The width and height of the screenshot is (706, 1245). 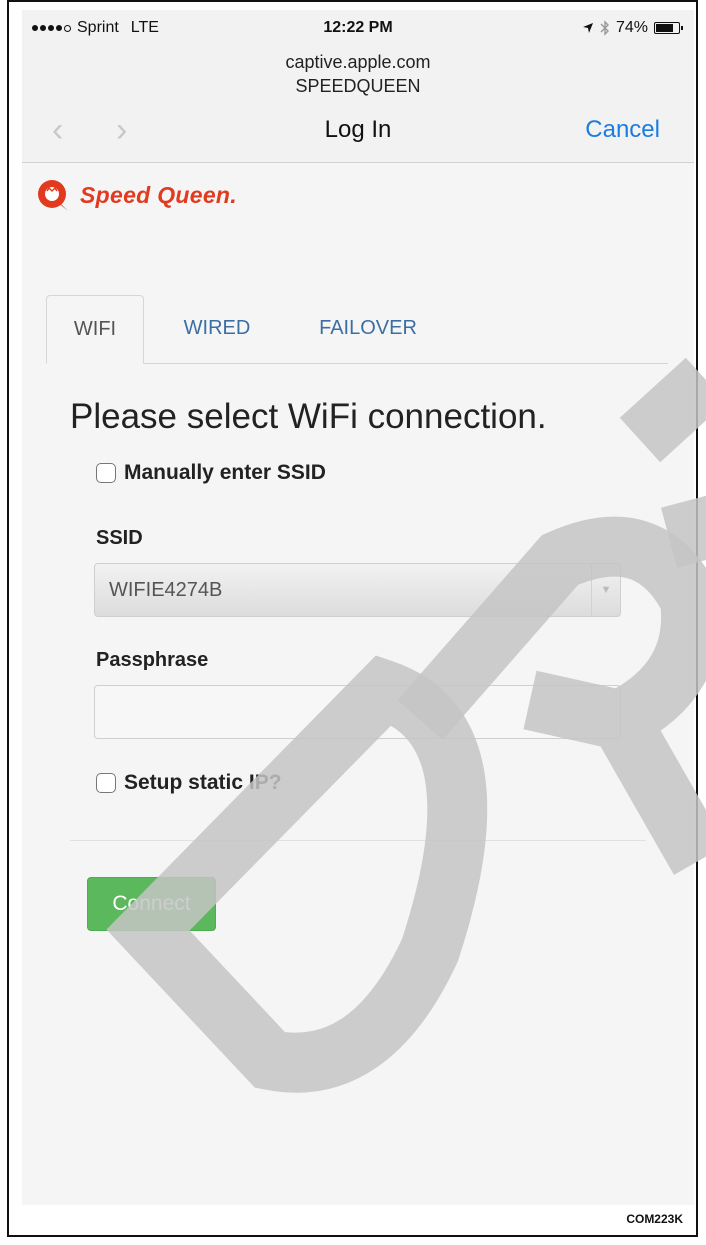 What do you see at coordinates (106, 783) in the screenshot?
I see `static-ip-checkbox` at bounding box center [106, 783].